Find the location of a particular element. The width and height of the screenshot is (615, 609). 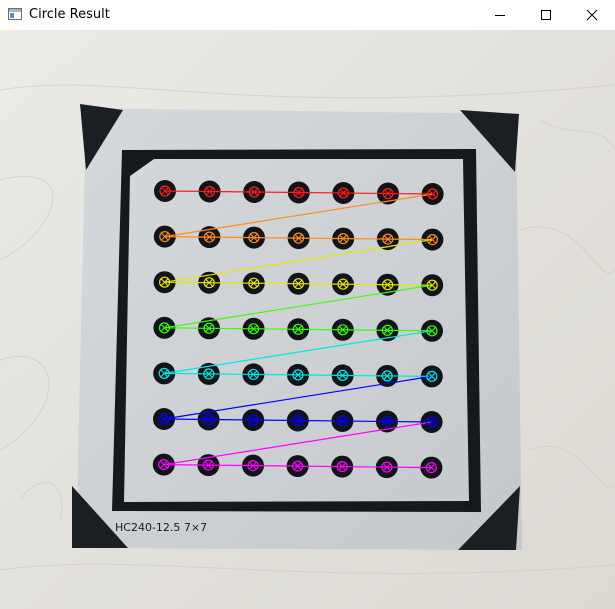

minimize-button is located at coordinates (500, 15).